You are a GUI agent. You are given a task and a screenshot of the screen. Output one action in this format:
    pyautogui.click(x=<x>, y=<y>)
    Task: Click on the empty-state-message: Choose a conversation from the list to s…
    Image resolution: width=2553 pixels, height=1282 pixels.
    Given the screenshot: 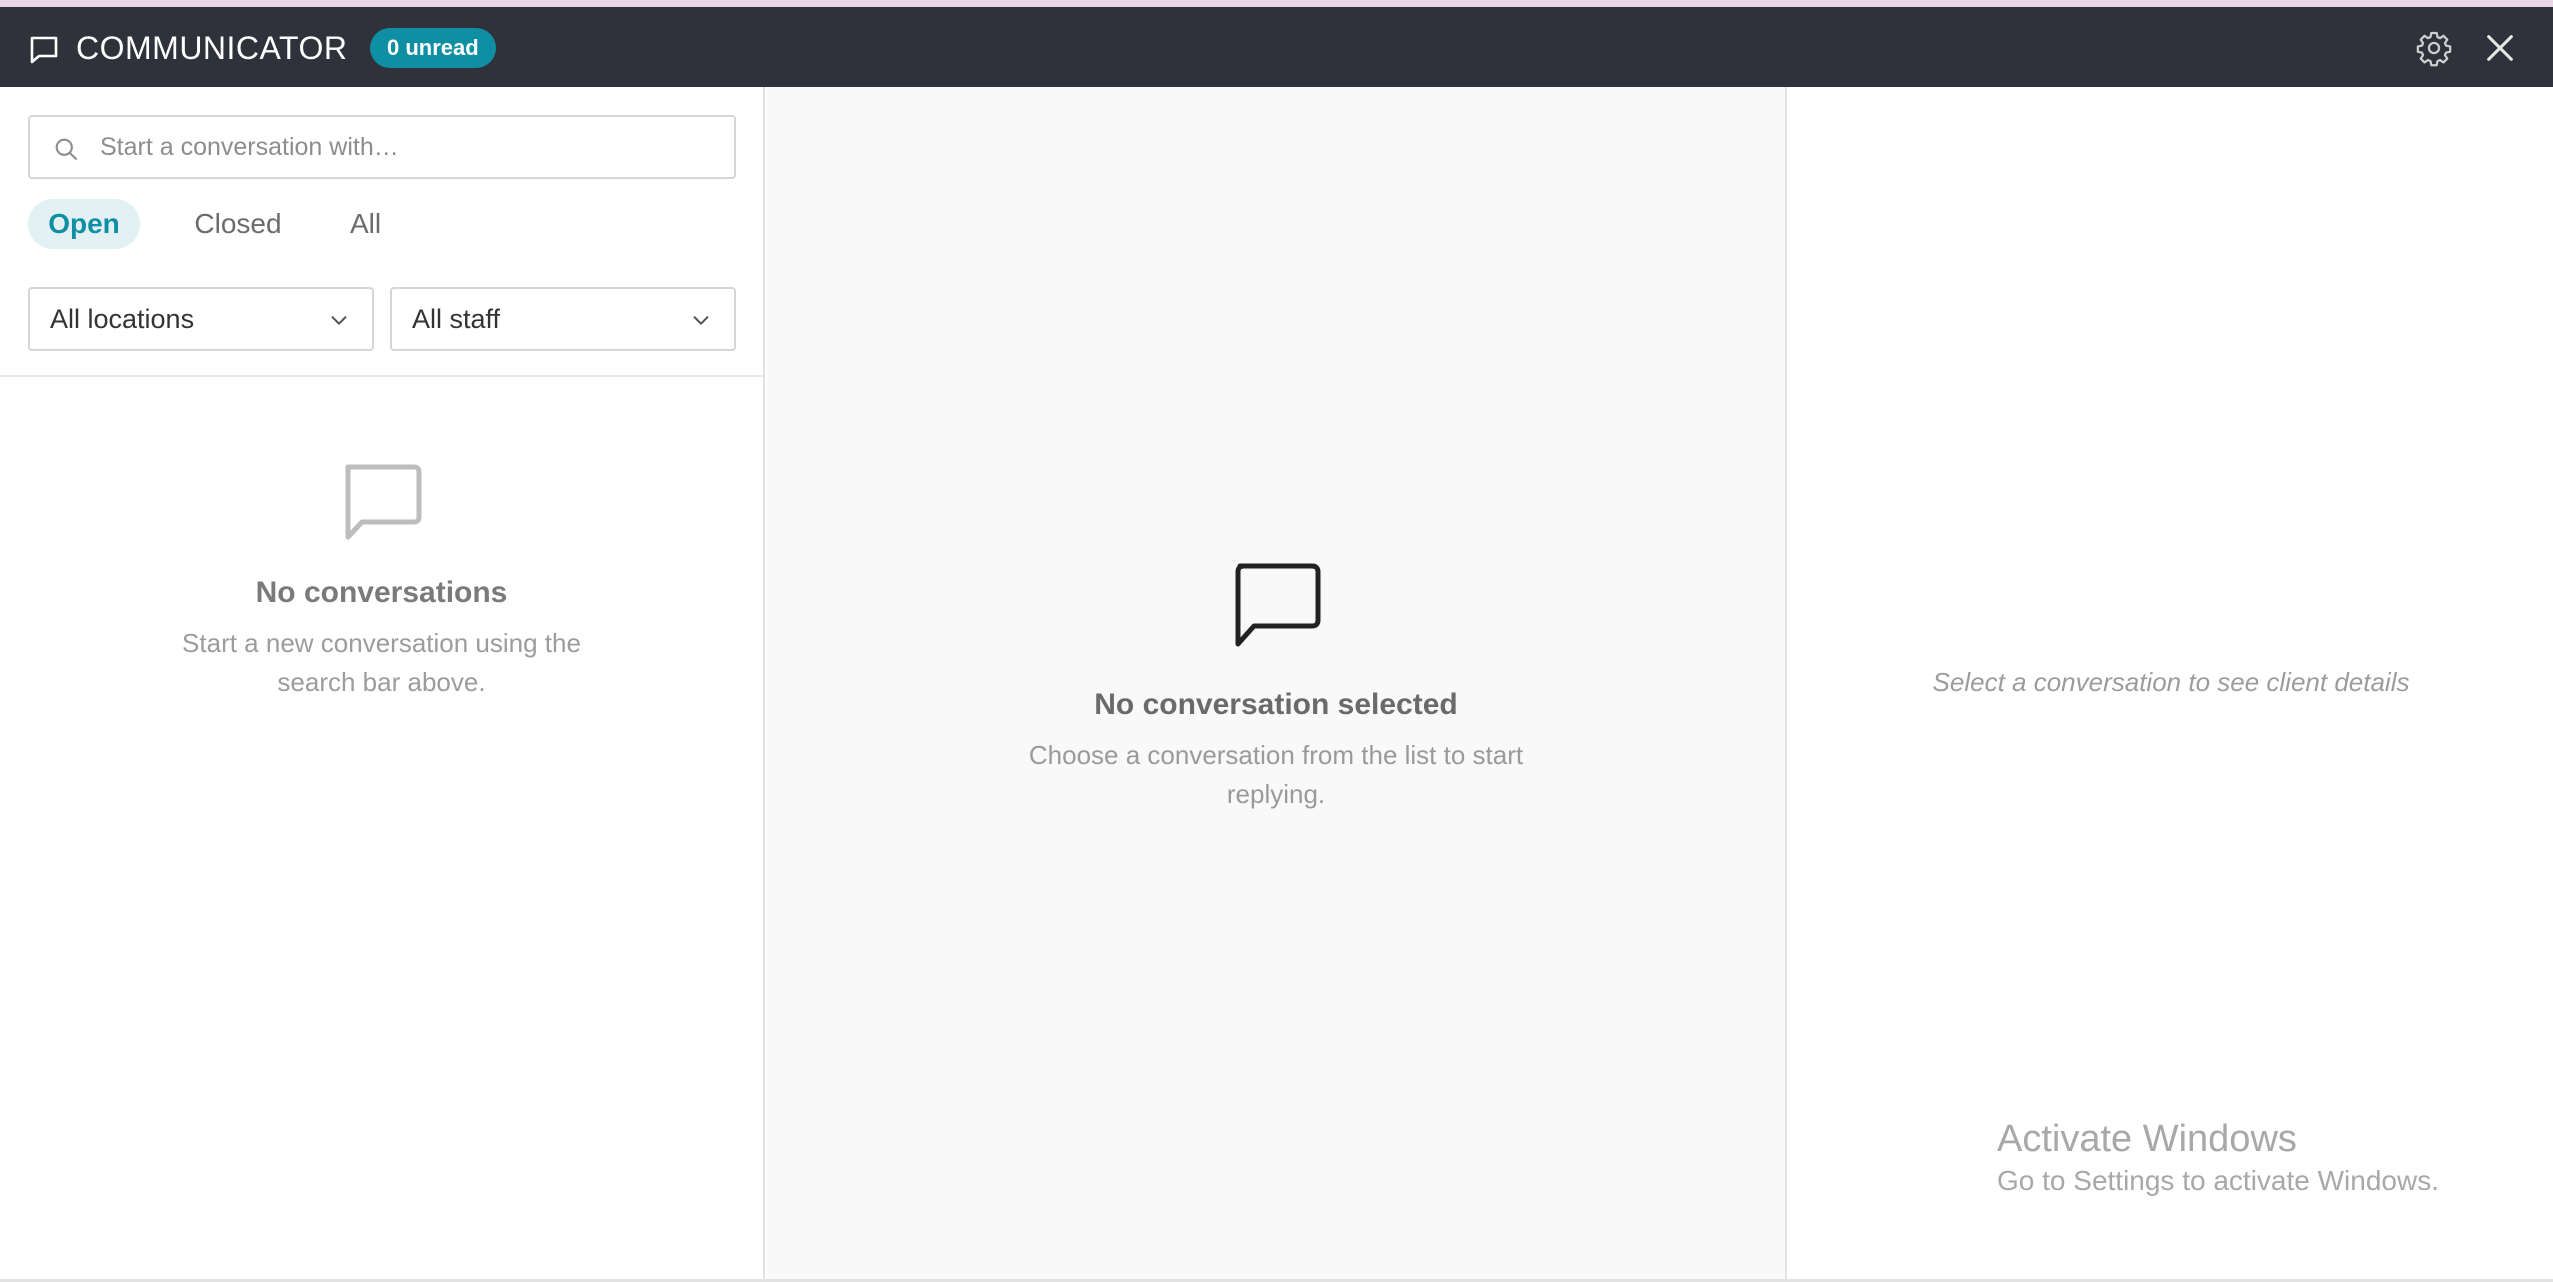 What is the action you would take?
    pyautogui.click(x=1276, y=774)
    